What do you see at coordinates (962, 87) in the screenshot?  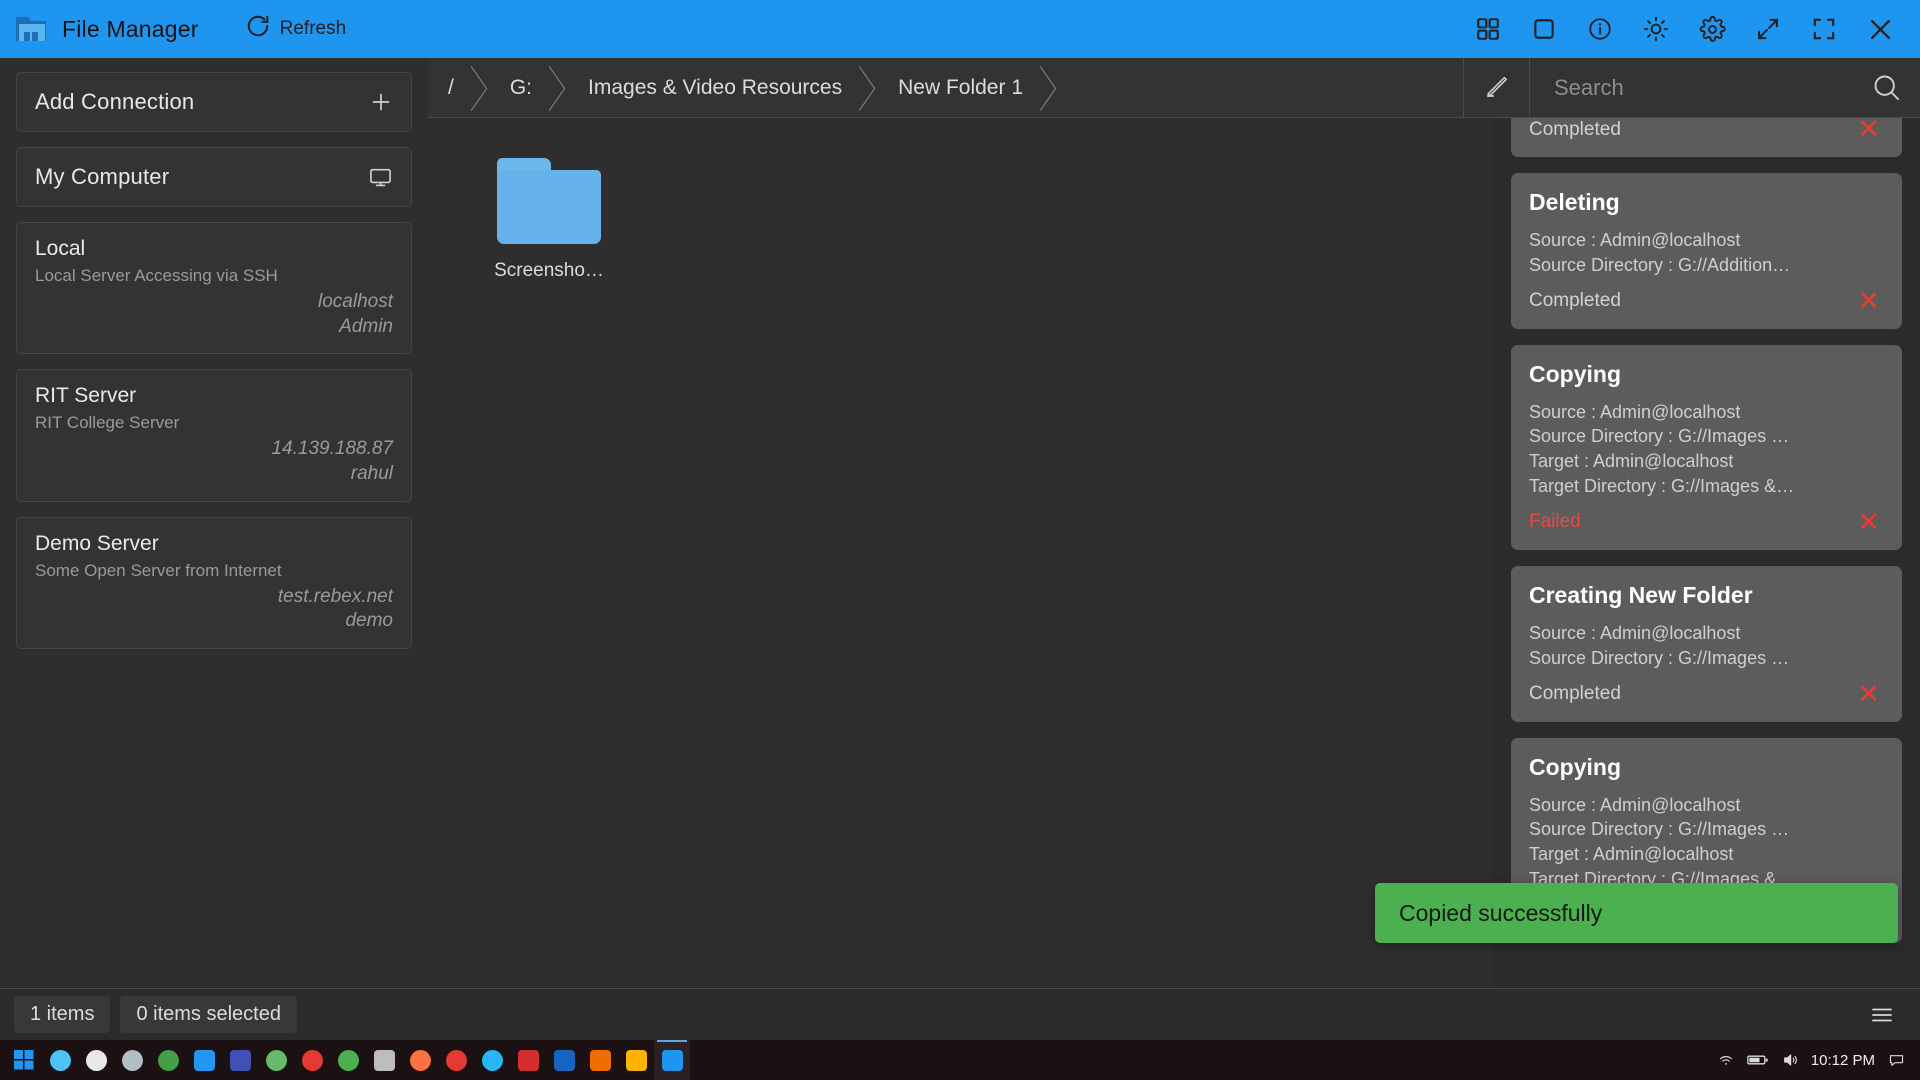 I see `breadcrumb-item-current: New Folder 1` at bounding box center [962, 87].